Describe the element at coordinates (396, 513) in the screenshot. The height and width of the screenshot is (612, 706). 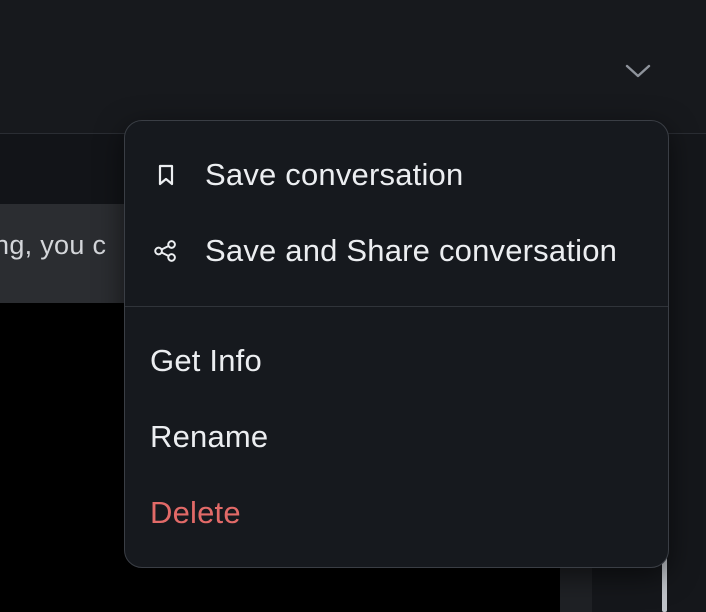
I see `delete-item: Delete` at that location.